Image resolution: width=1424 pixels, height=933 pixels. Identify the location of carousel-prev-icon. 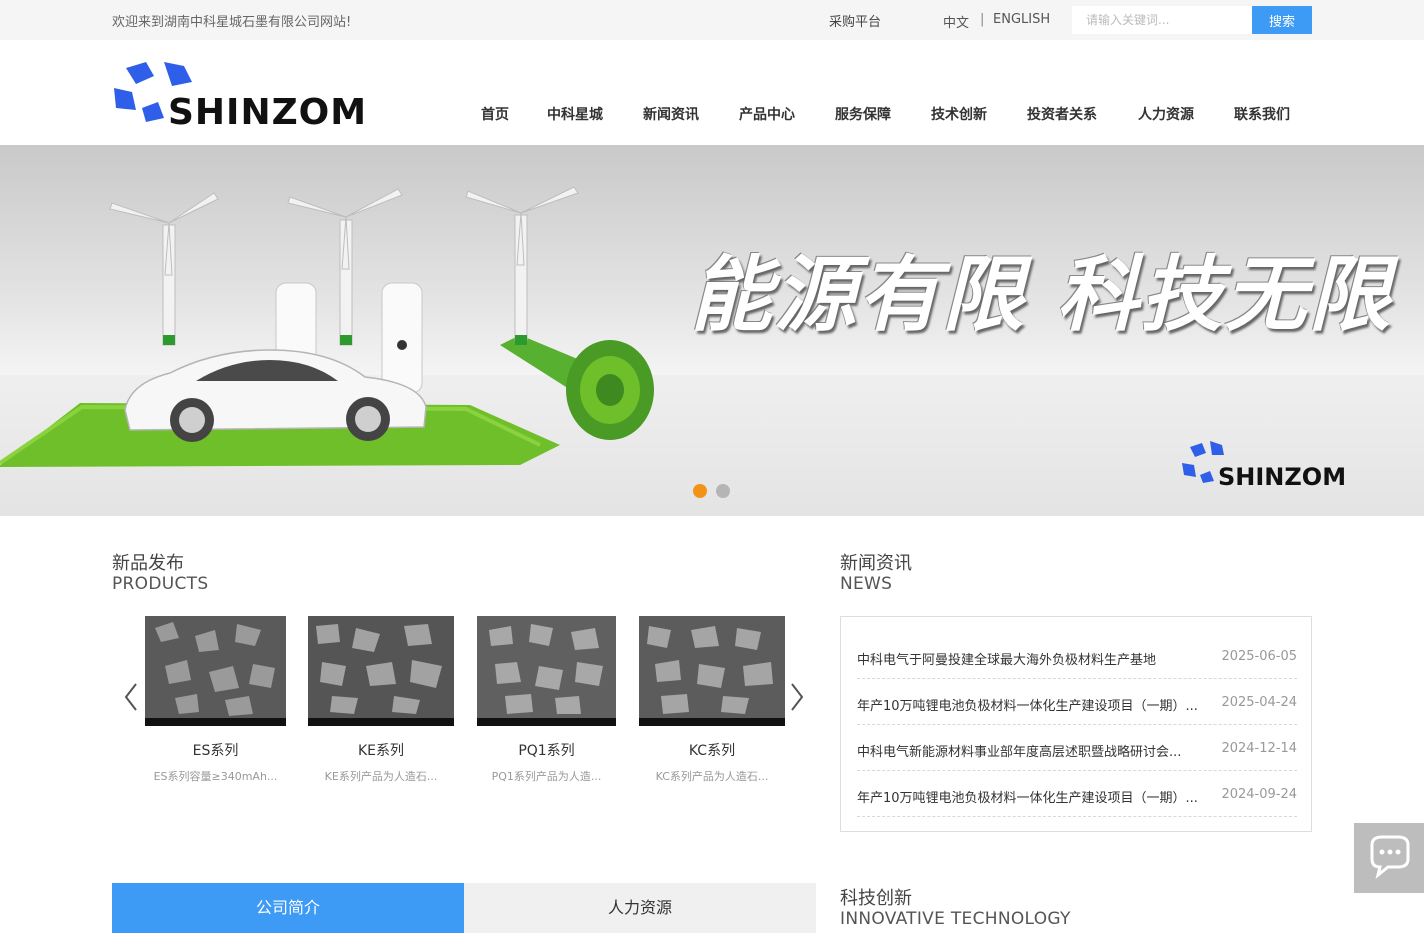
(131, 697).